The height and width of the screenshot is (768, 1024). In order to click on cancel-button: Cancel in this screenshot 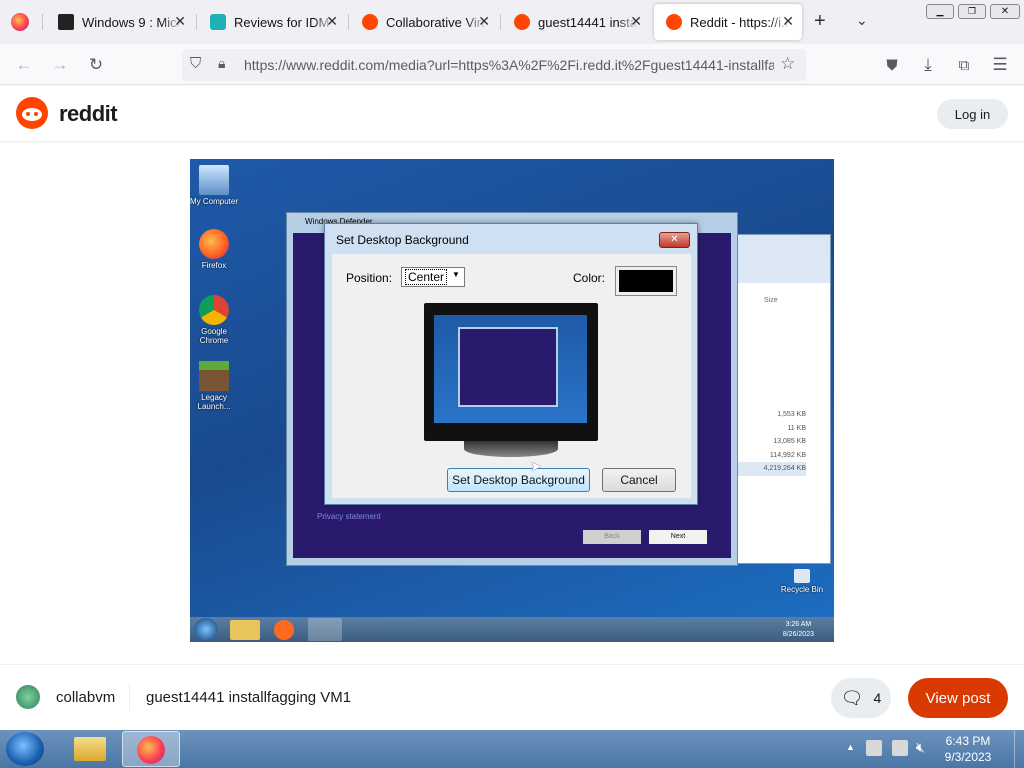, I will do `click(639, 480)`.